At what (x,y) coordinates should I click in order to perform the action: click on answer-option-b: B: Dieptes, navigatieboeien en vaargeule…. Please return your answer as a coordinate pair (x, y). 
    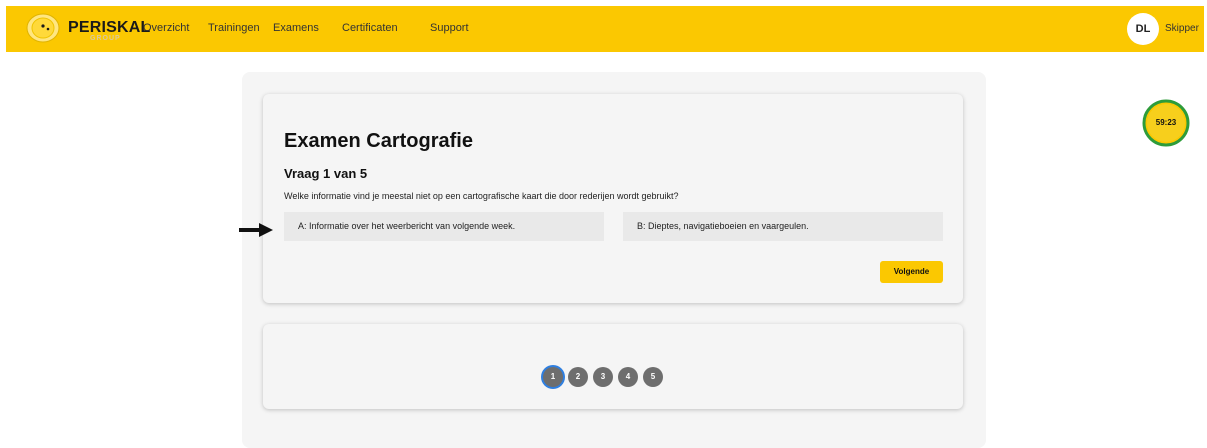
    Looking at the image, I should click on (783, 226).